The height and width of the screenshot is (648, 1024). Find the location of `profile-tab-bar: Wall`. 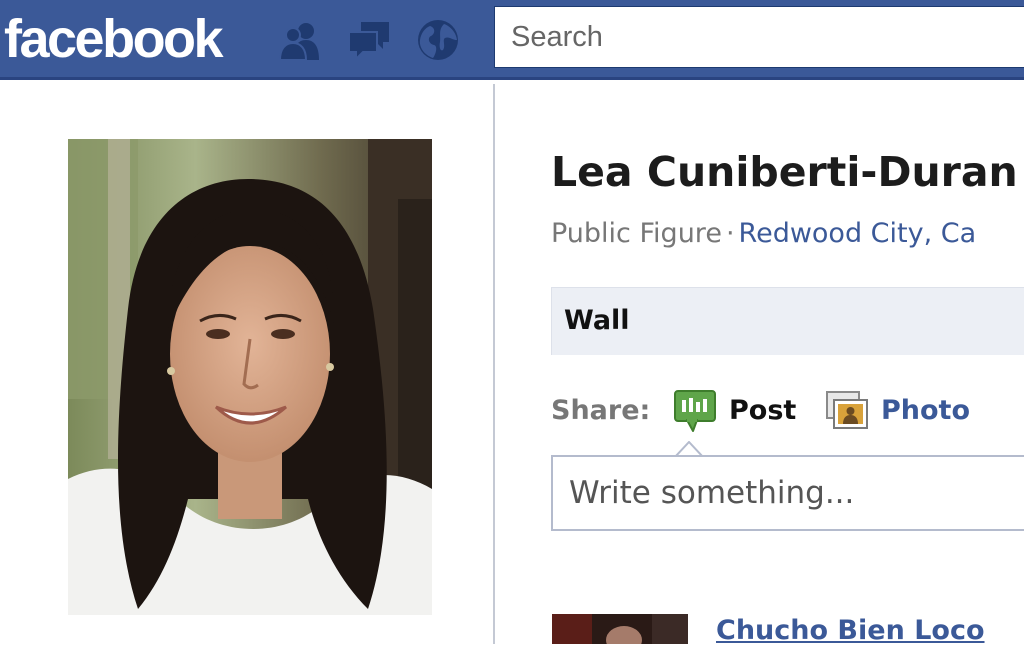

profile-tab-bar: Wall is located at coordinates (787, 321).